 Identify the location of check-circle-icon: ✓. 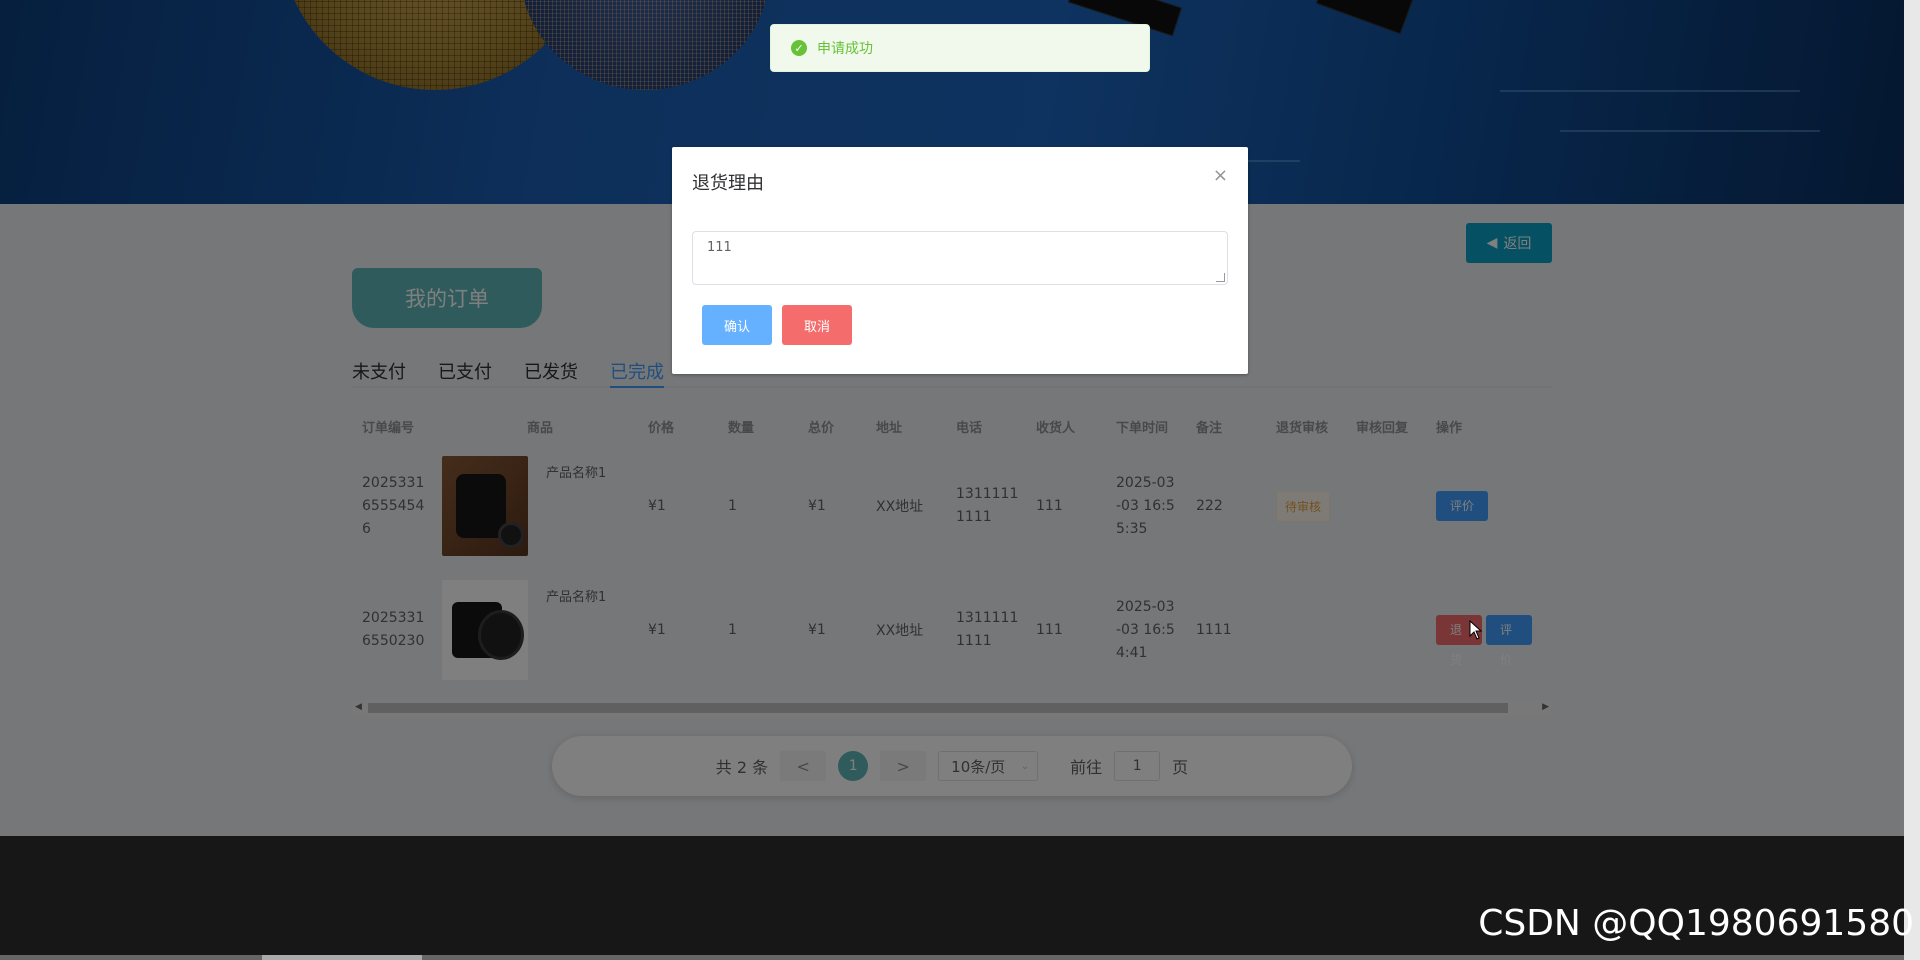
(799, 48).